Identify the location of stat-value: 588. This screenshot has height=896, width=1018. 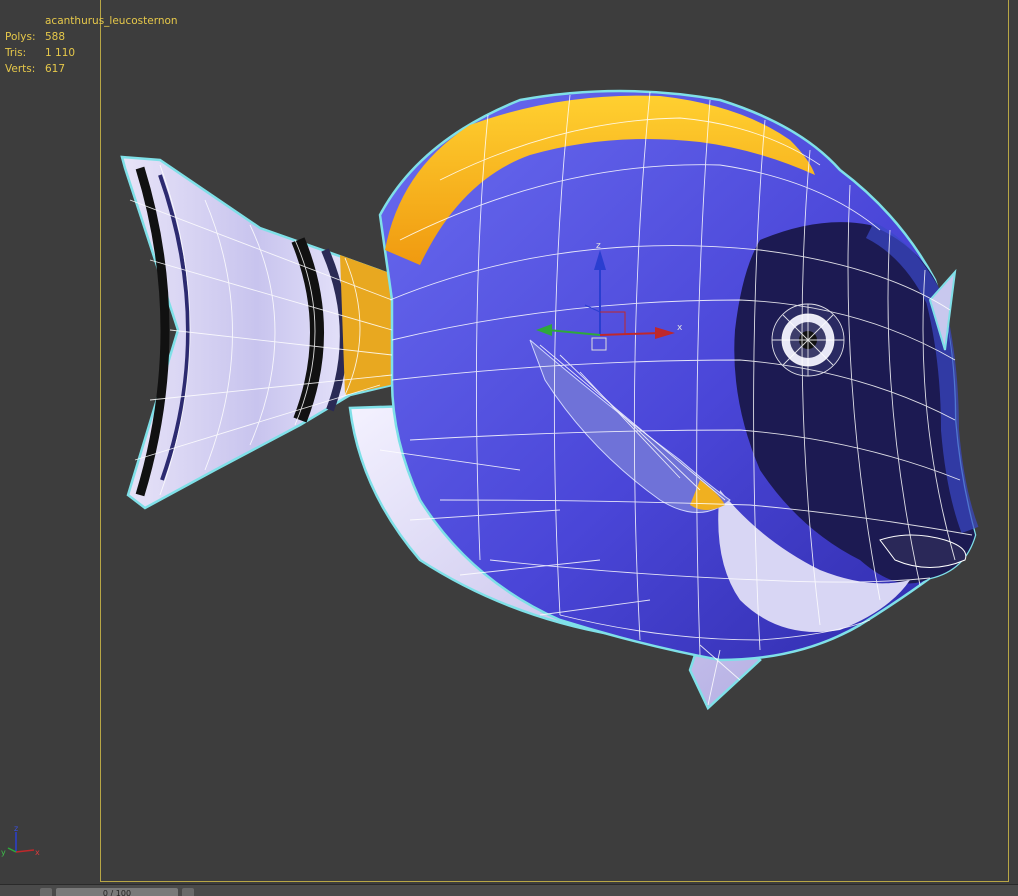
(55, 37).